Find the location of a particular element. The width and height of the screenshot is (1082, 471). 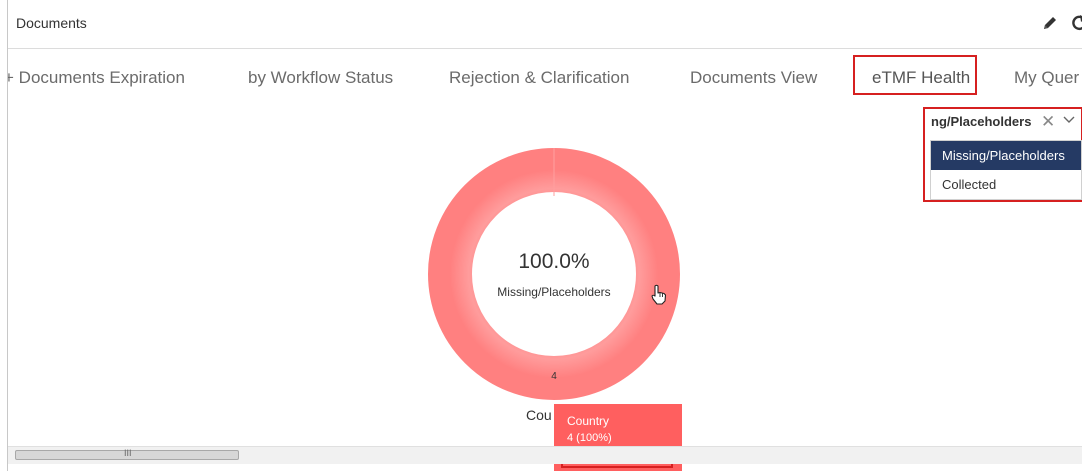

option-collected: Collected is located at coordinates (1006, 184).